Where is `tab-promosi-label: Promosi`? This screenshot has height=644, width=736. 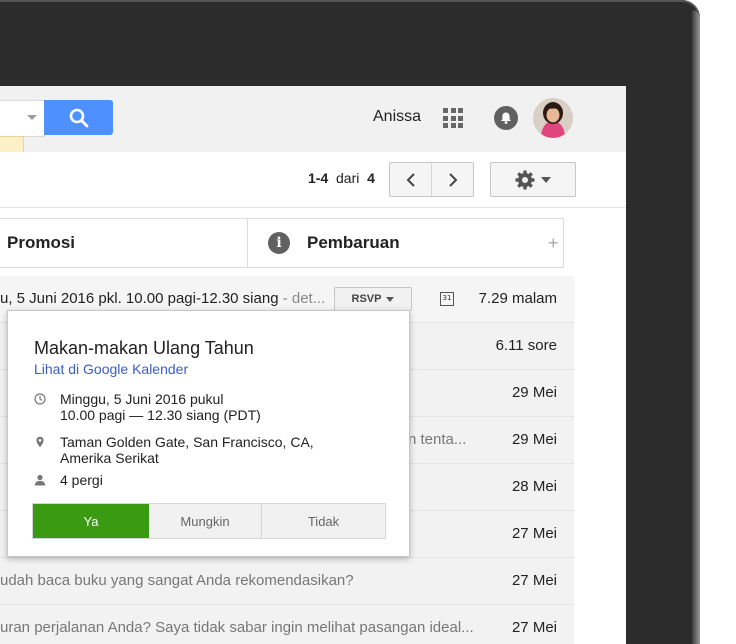 tab-promosi-label: Promosi is located at coordinates (41, 242).